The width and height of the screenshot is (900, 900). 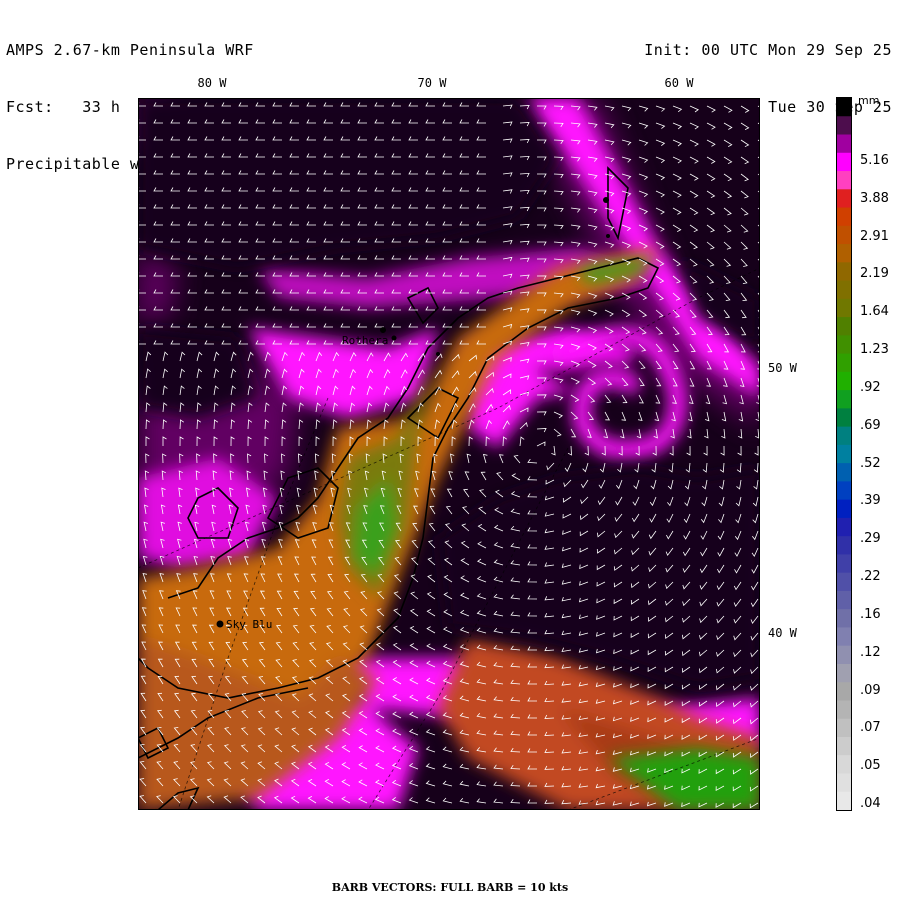 I want to click on colorbar-label: .52, so click(x=870, y=463).